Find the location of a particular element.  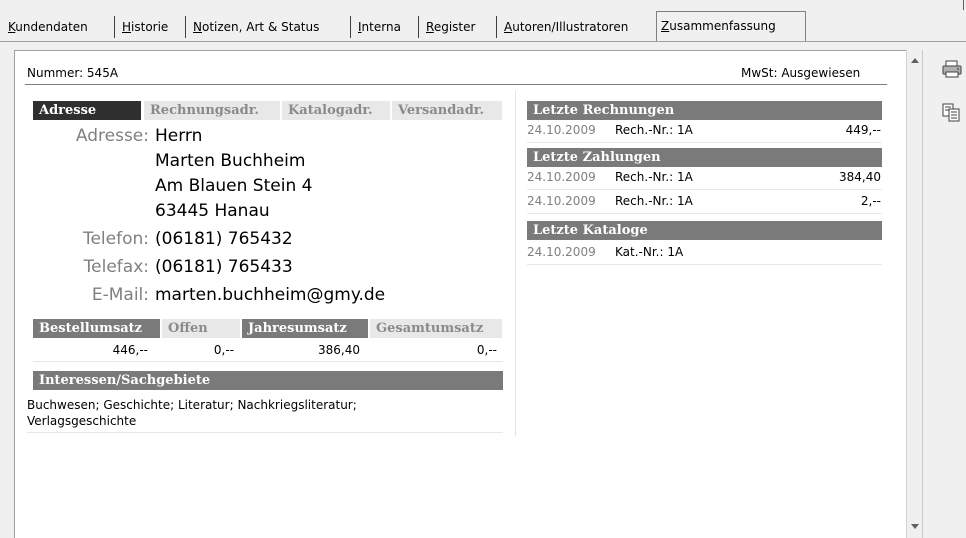

tab-label: Autoren/Illustratoren is located at coordinates (566, 27).